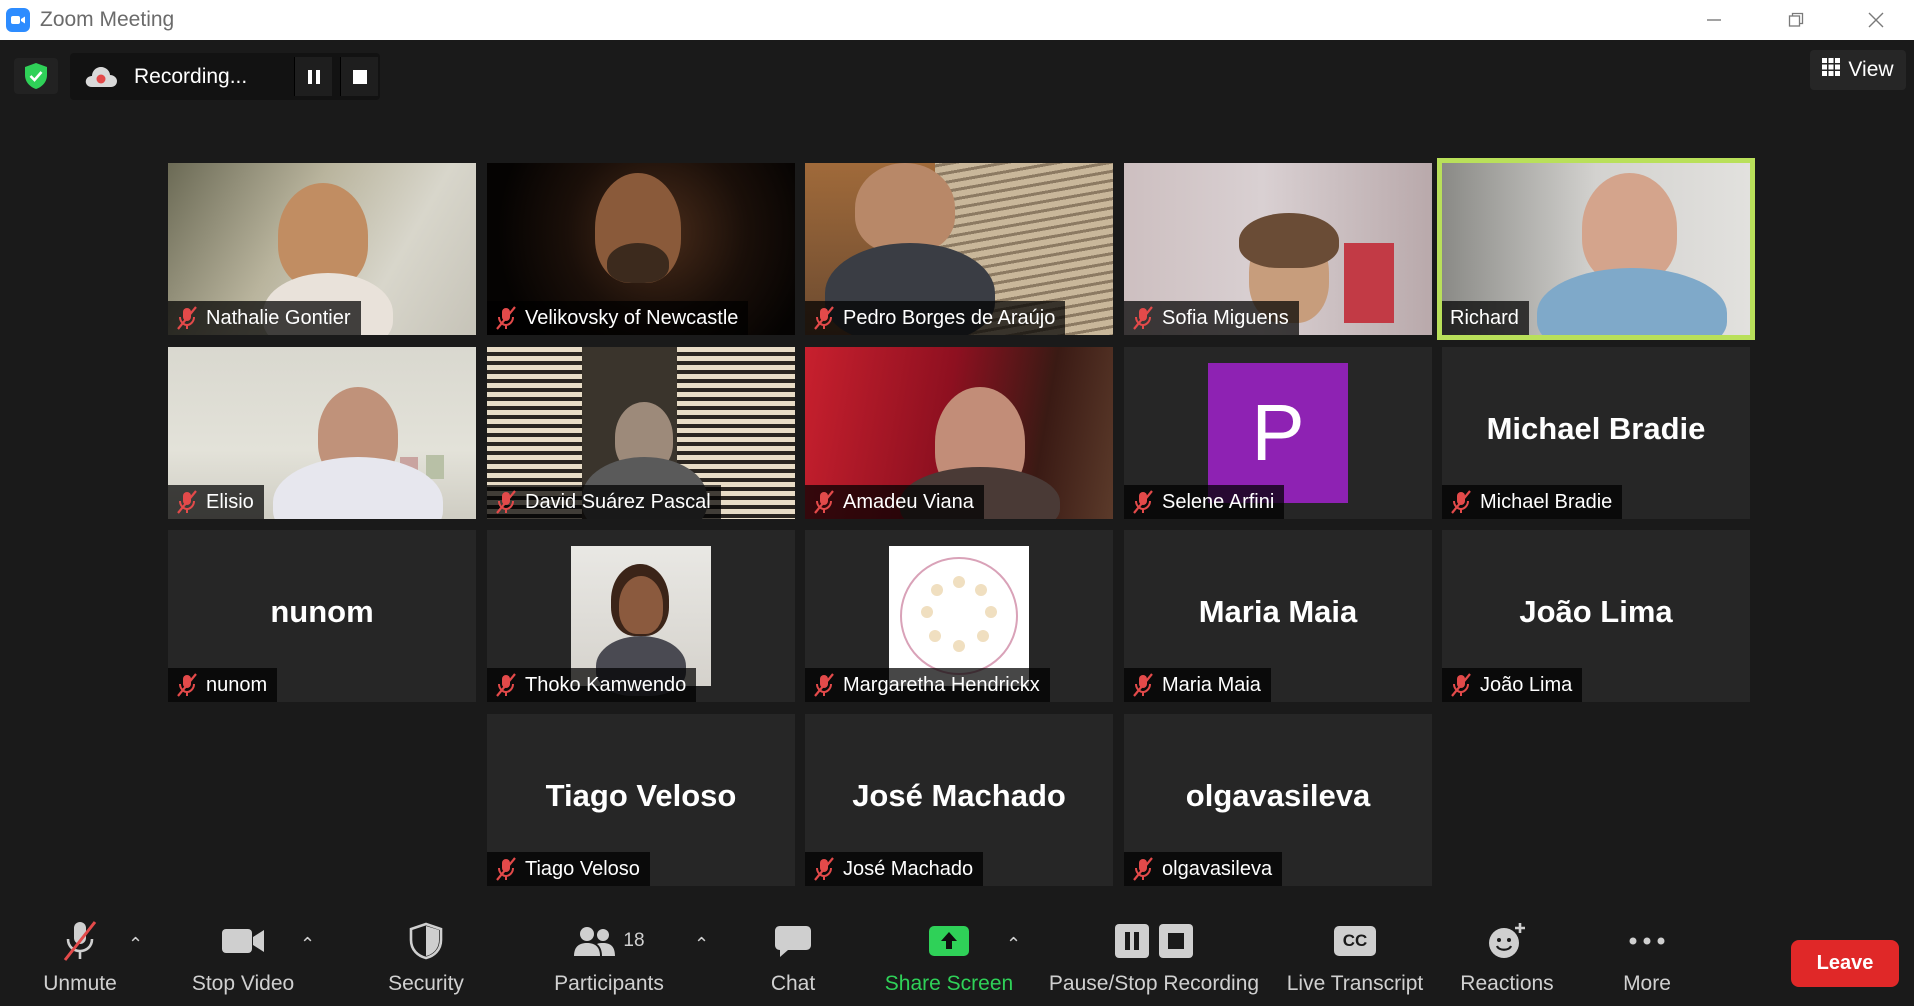 The image size is (1914, 1006). I want to click on more-label: More, so click(1647, 983).